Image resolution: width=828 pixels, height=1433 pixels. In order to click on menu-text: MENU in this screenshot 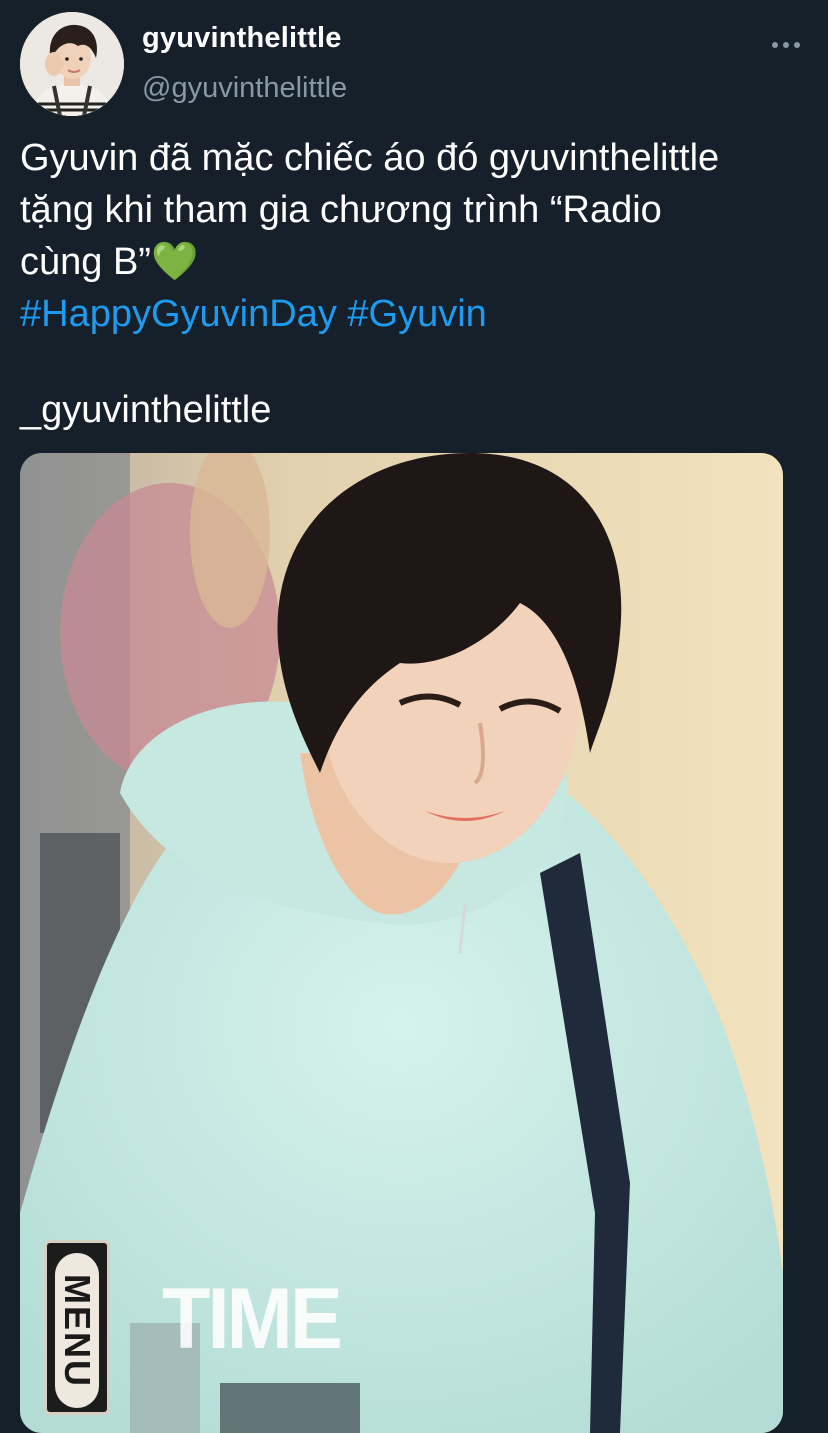, I will do `click(77, 1330)`.